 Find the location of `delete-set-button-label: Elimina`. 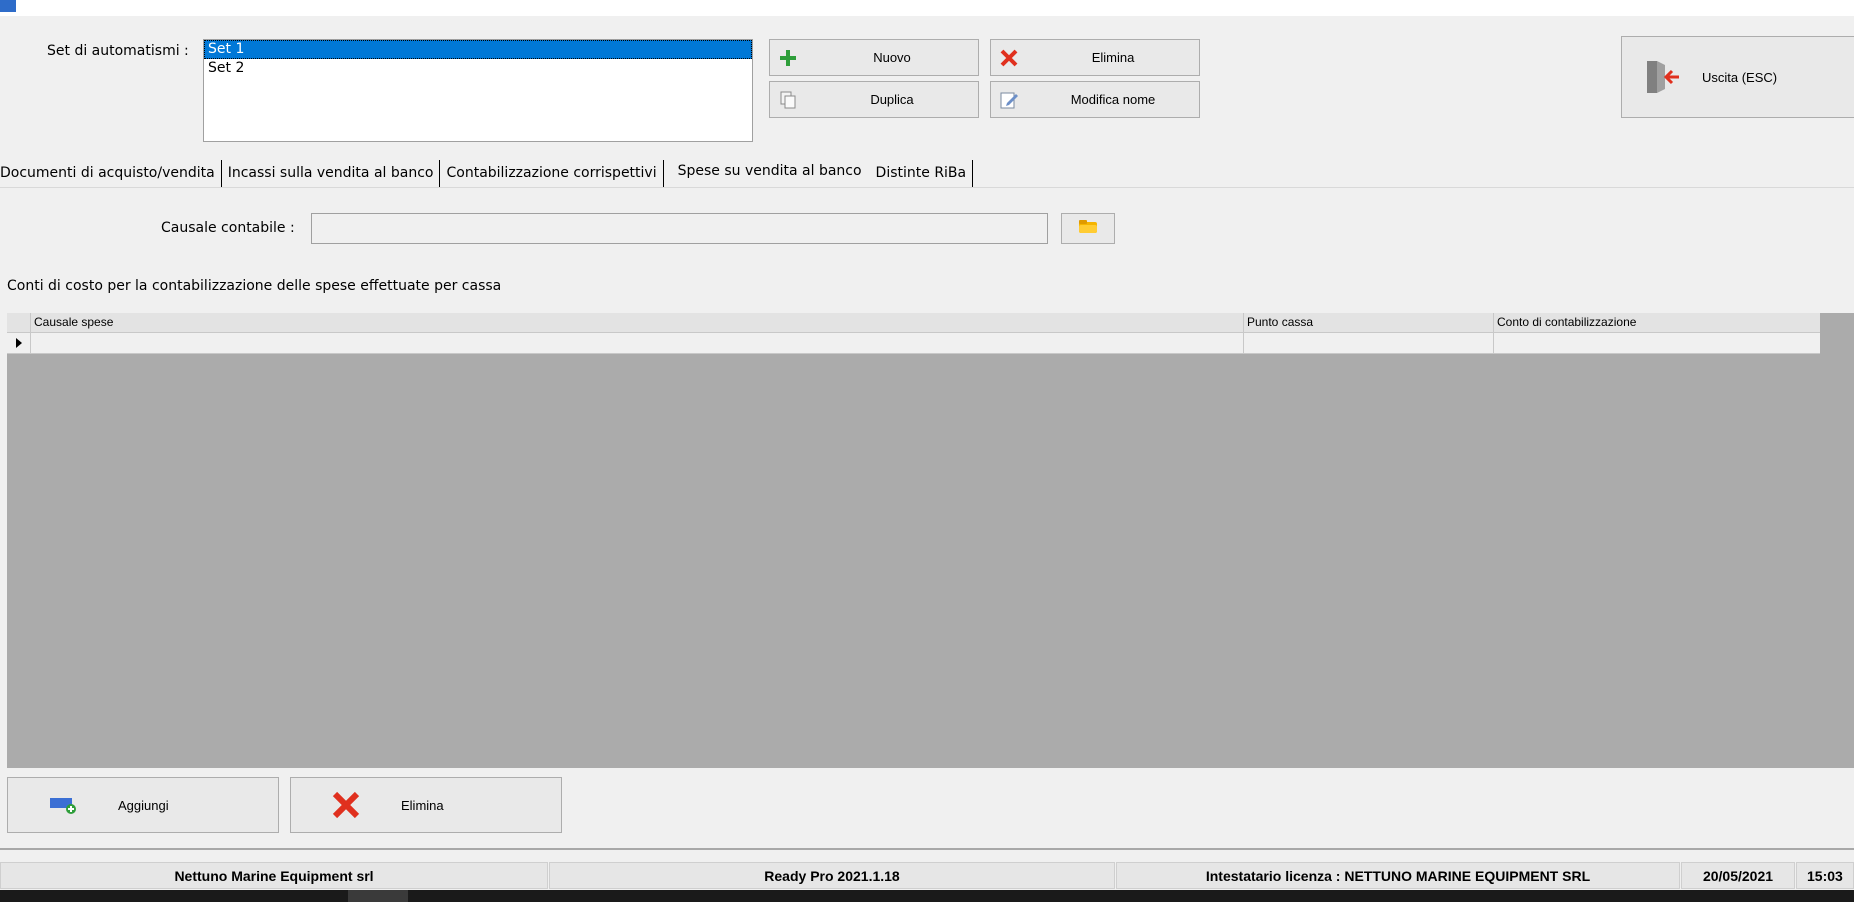

delete-set-button-label: Elimina is located at coordinates (1113, 57).